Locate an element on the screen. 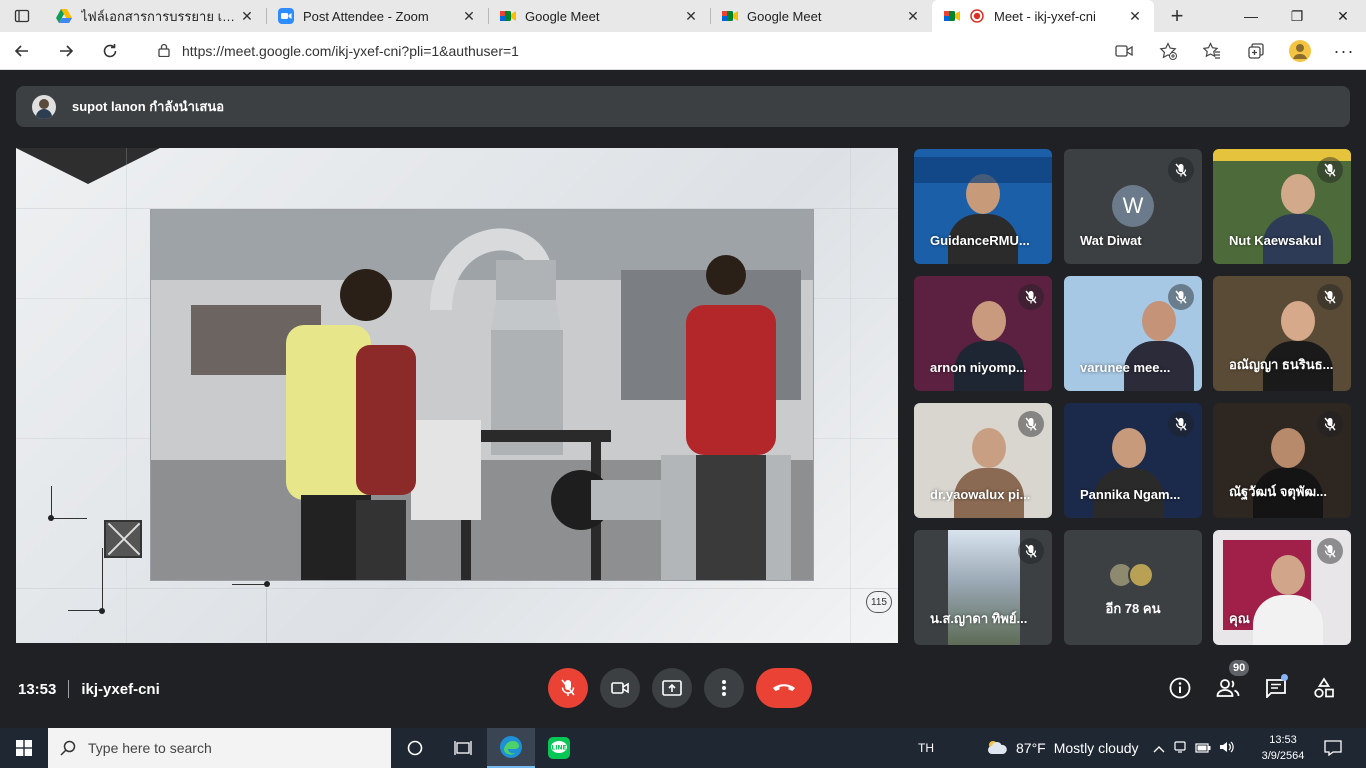 This screenshot has height=768, width=1366. presenter-avatar is located at coordinates (44, 106).